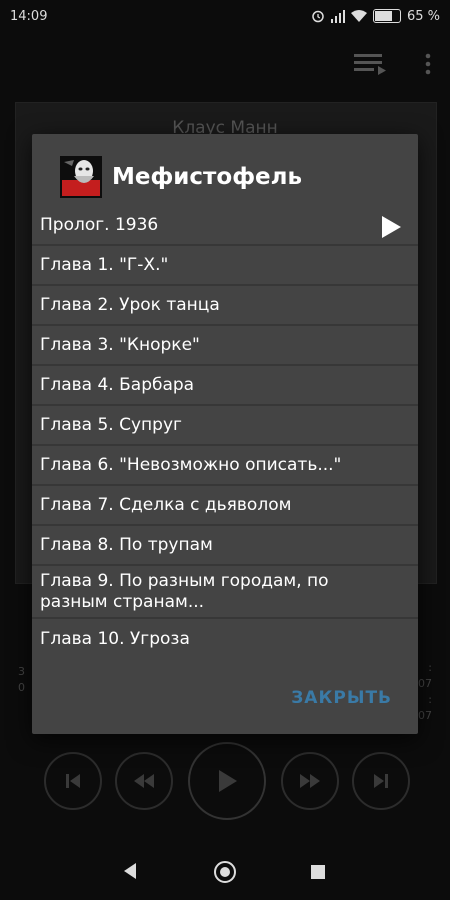  I want to click on background-total-time: :07:07, so click(425, 691).